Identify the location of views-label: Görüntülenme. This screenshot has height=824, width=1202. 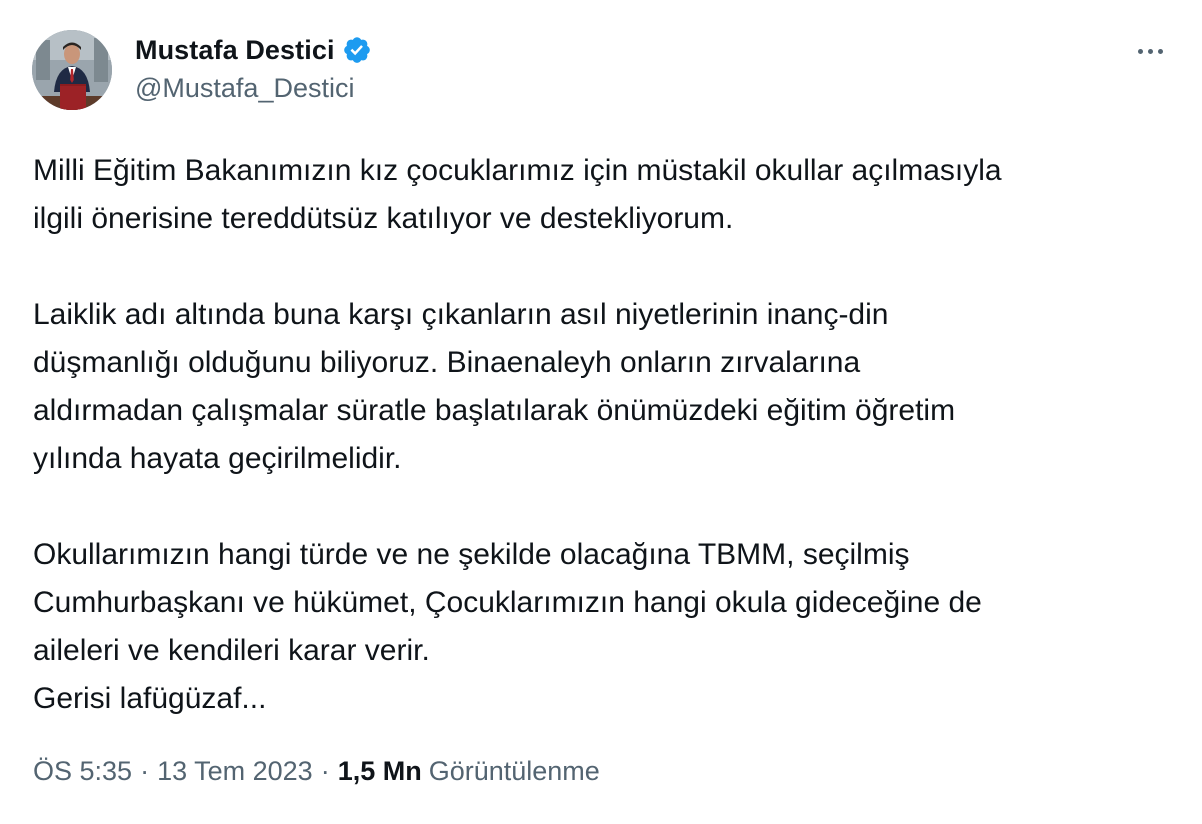
(514, 771).